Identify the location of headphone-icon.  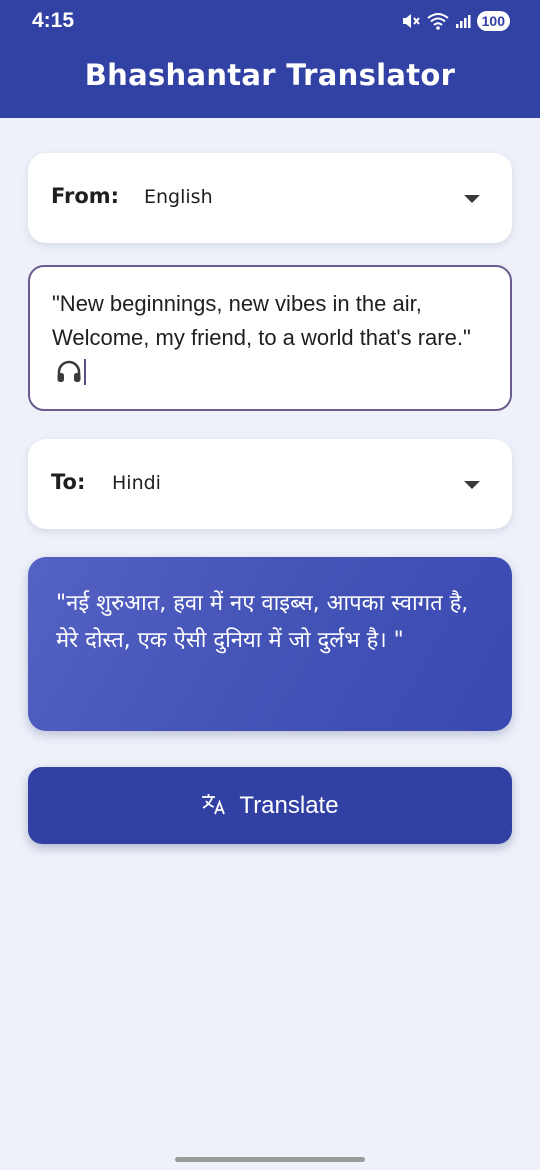
(69, 377).